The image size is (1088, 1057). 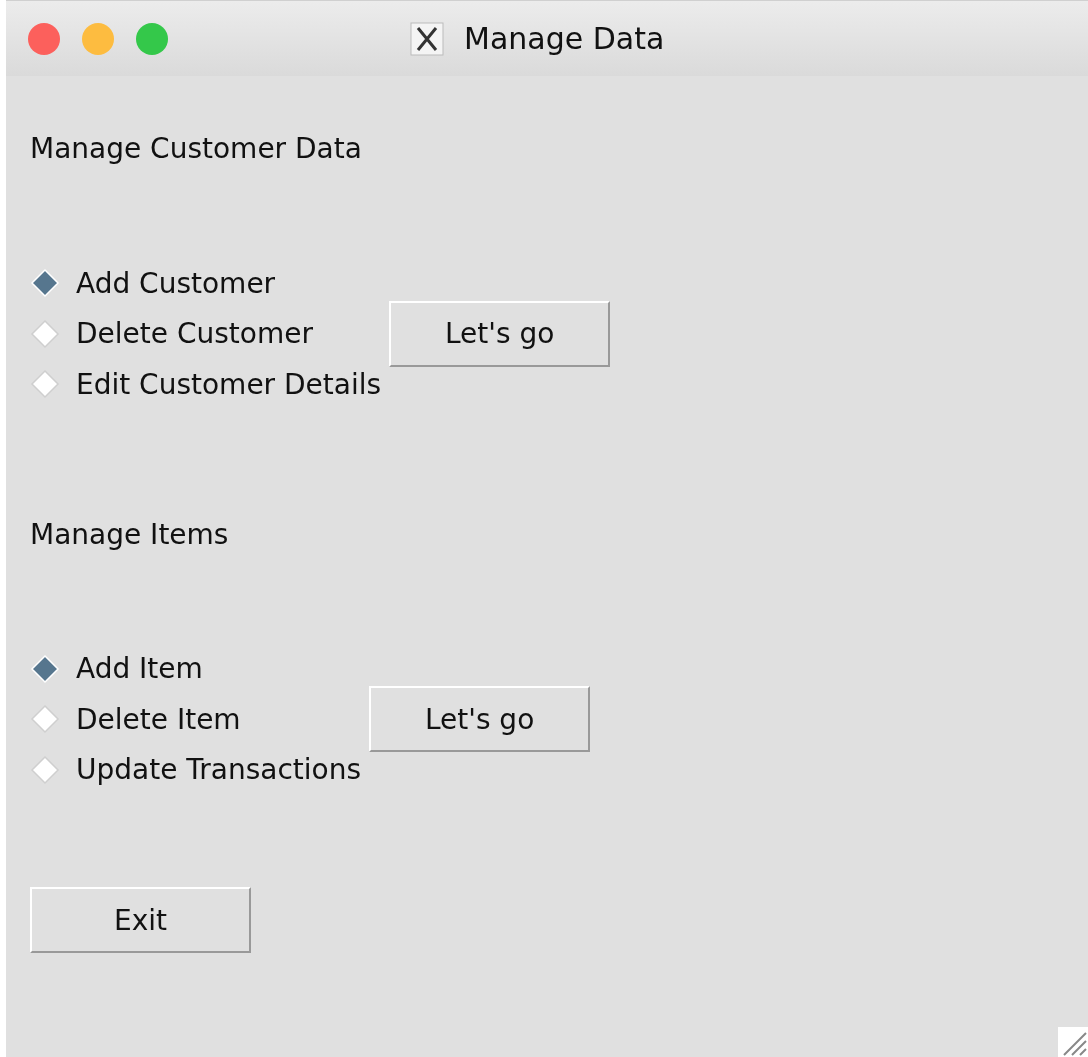 I want to click on resize-grip-icon, so click(x=1073, y=1042).